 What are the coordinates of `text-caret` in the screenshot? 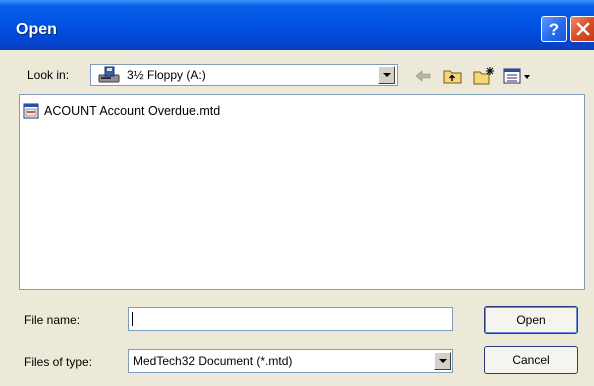 It's located at (132, 319).